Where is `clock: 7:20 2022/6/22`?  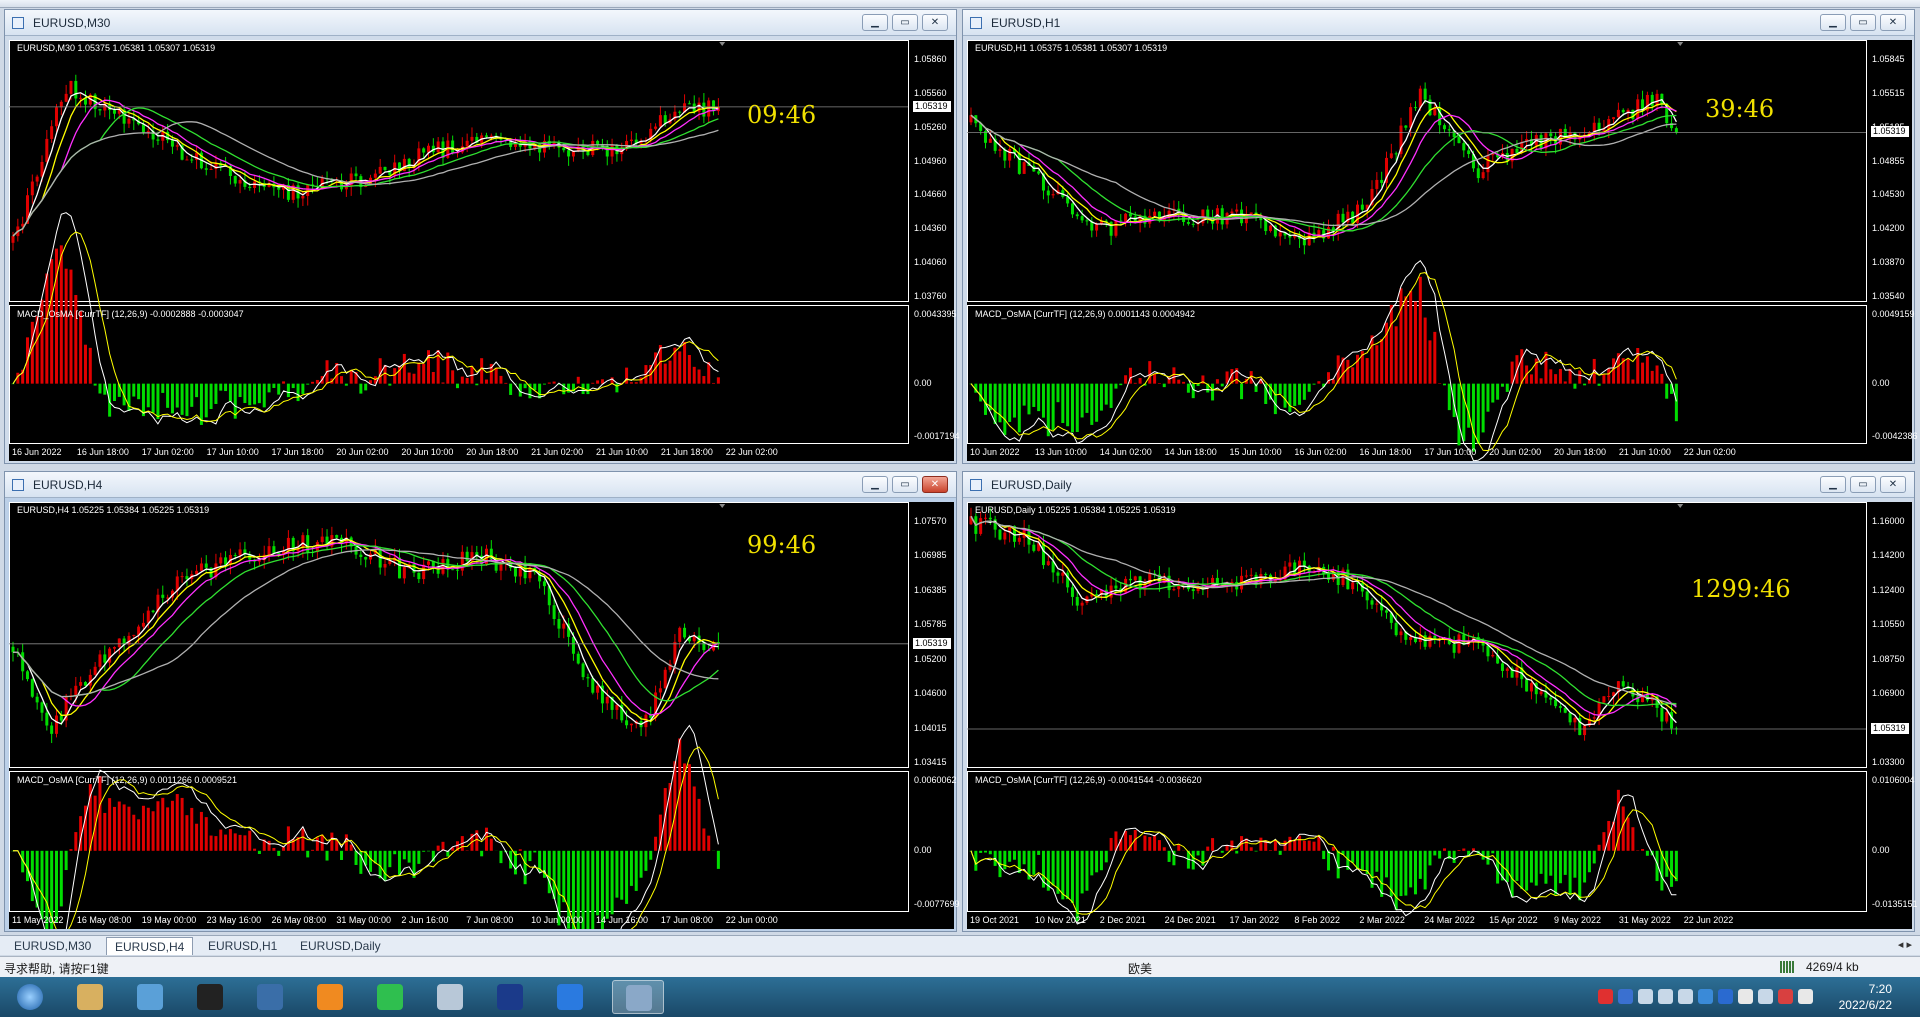 clock: 7:20 2022/6/22 is located at coordinates (1865, 997).